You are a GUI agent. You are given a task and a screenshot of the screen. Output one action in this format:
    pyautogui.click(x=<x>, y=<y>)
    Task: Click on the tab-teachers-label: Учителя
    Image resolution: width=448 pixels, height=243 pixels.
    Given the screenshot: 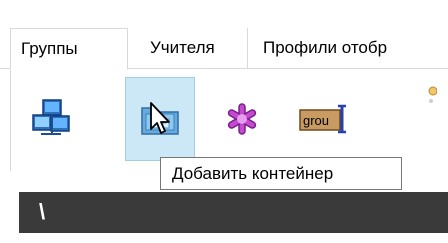 What is the action you would take?
    pyautogui.click(x=182, y=47)
    